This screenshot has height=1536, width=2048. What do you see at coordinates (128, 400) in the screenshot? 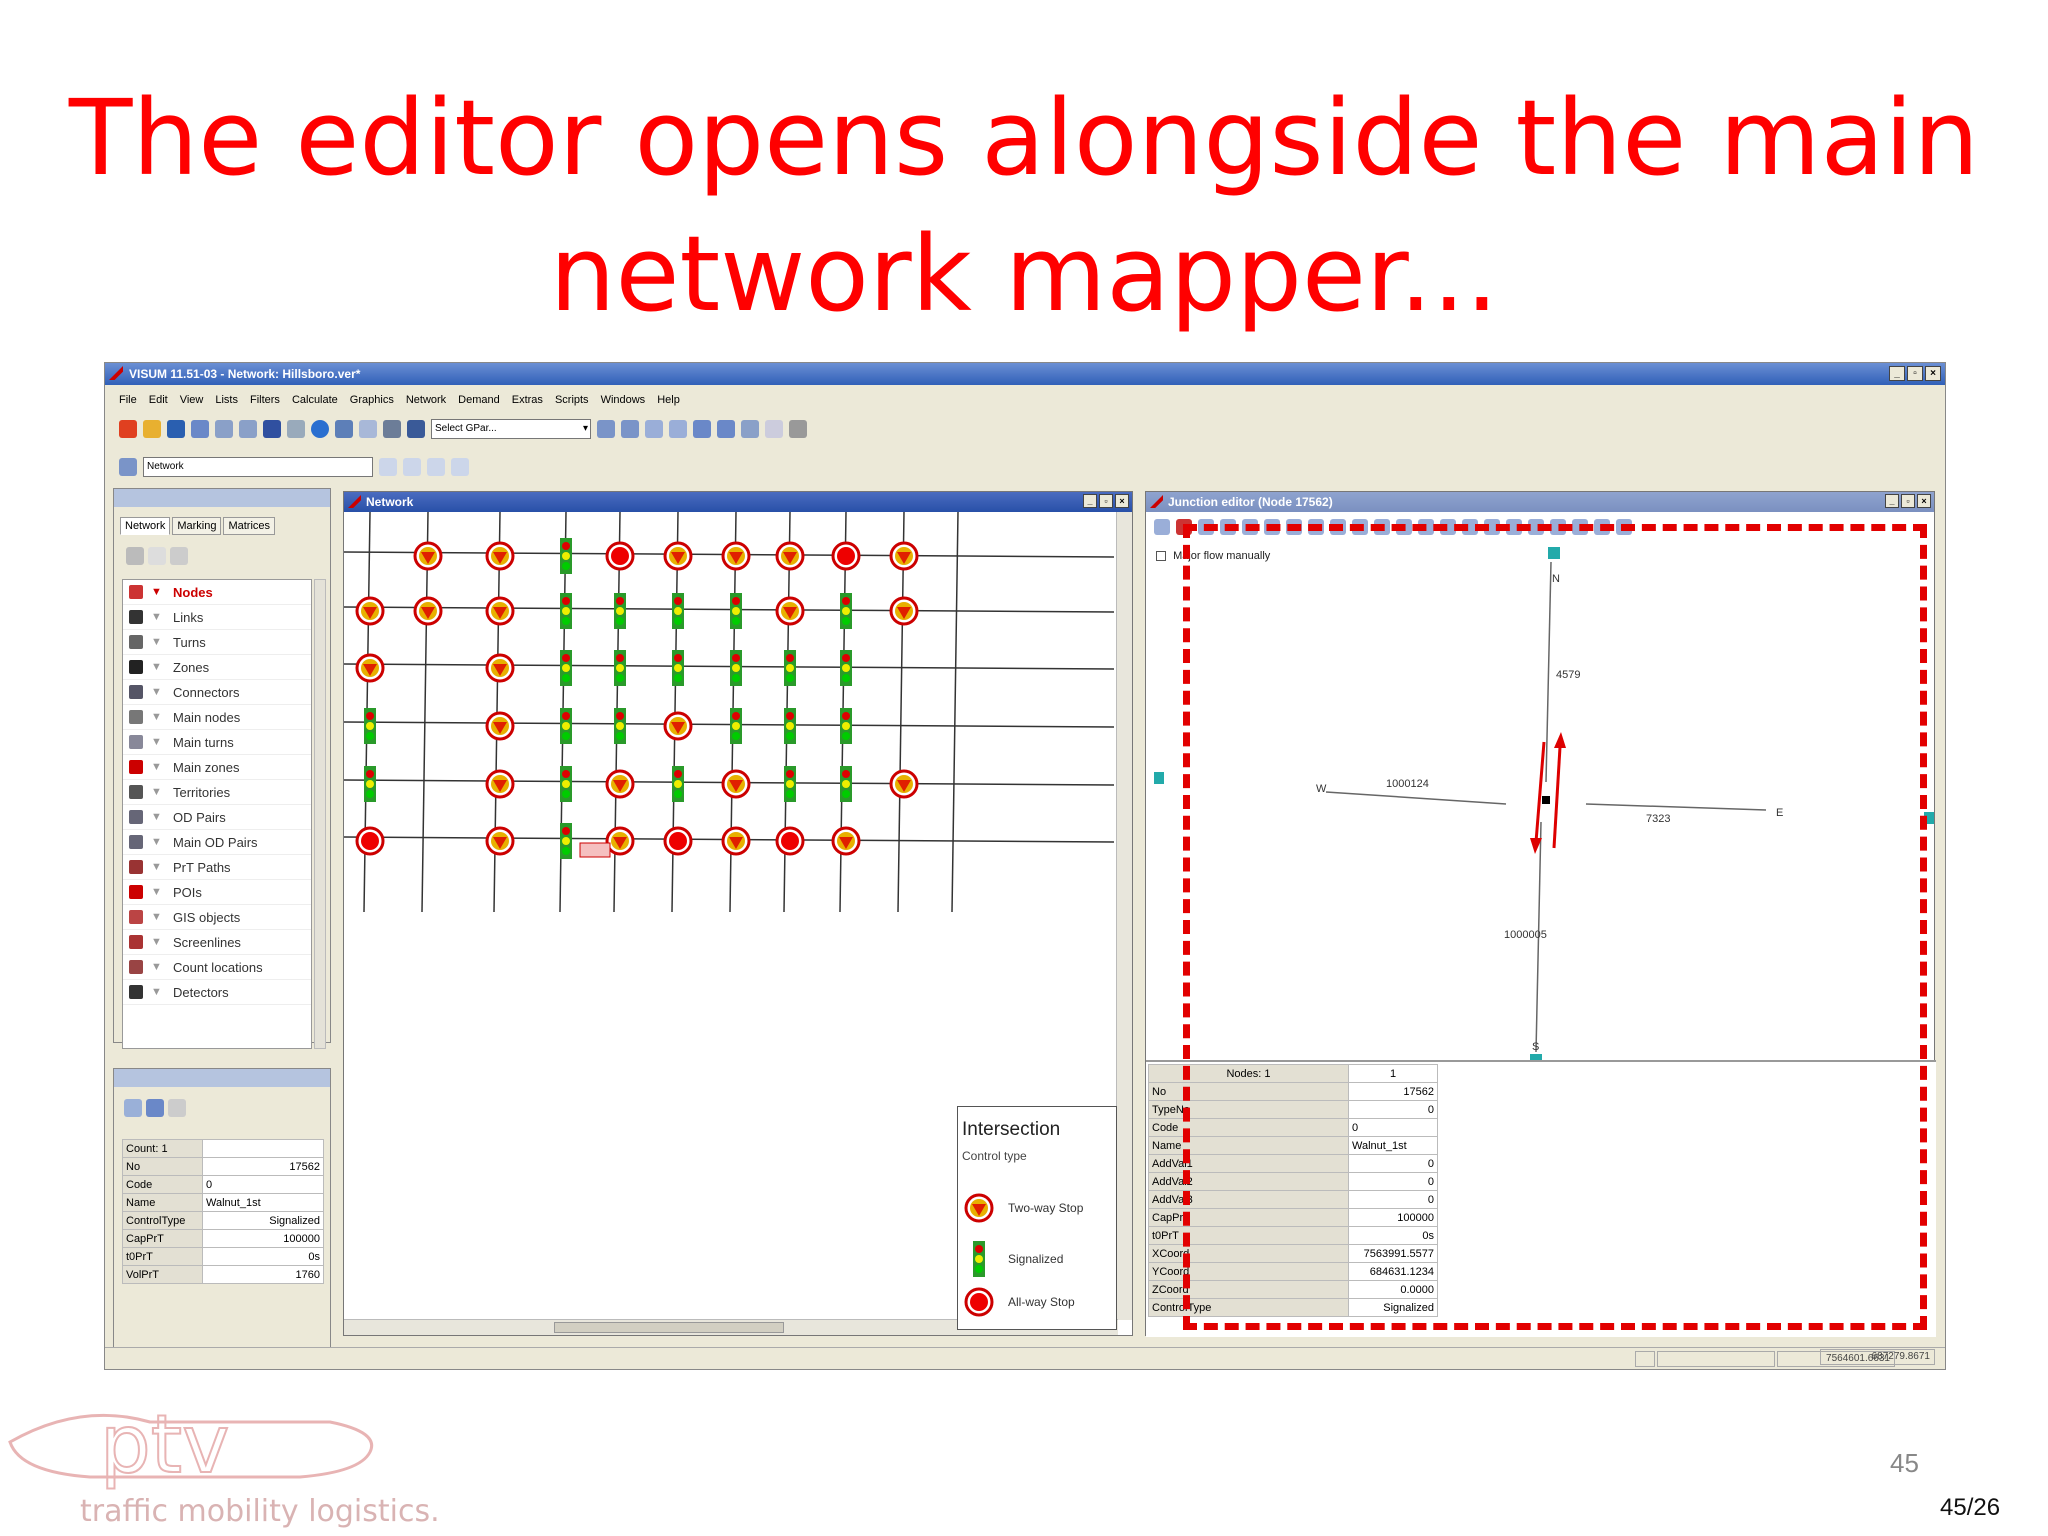
I see `menu-item-file: File` at bounding box center [128, 400].